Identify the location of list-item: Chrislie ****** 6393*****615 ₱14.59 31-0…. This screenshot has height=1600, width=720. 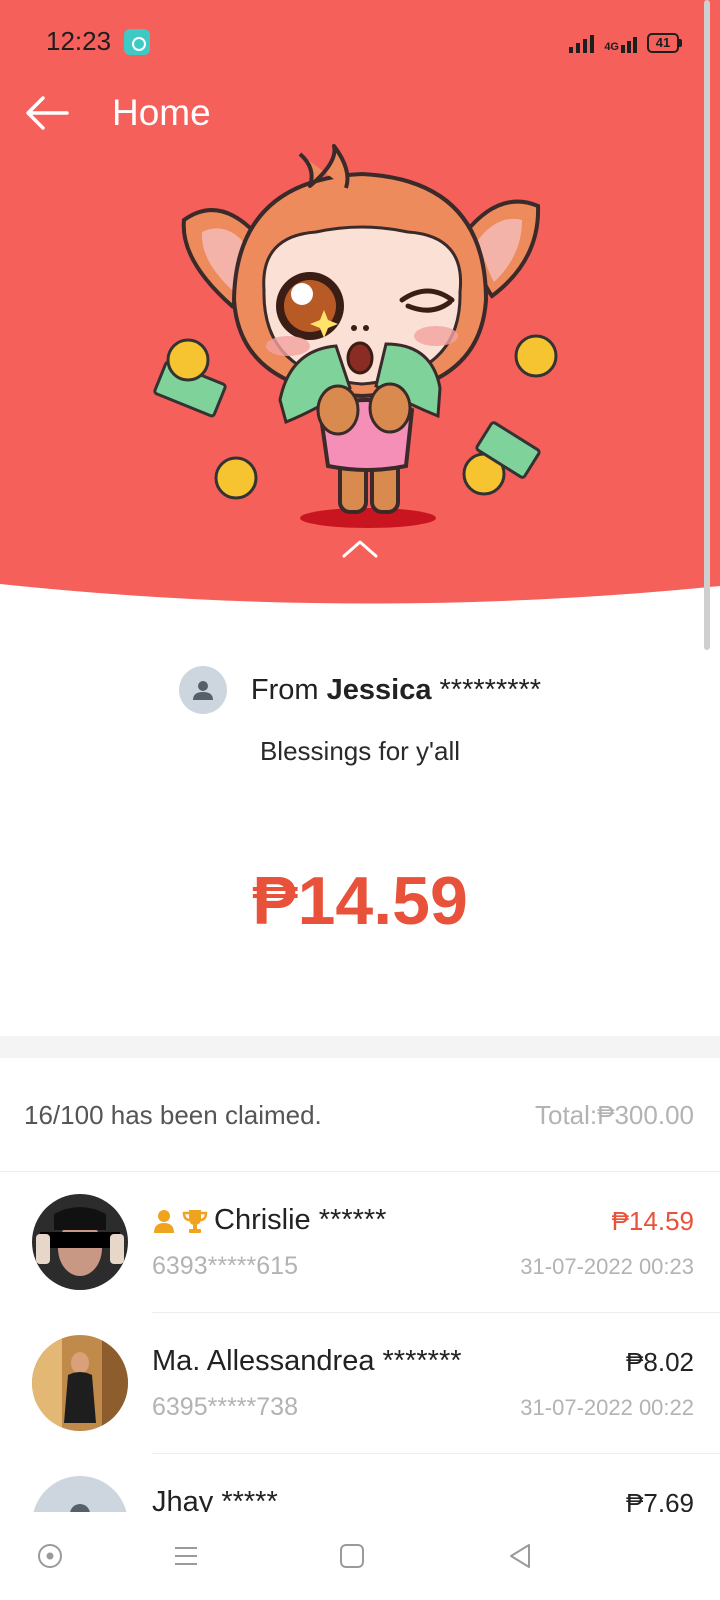
(360, 1242).